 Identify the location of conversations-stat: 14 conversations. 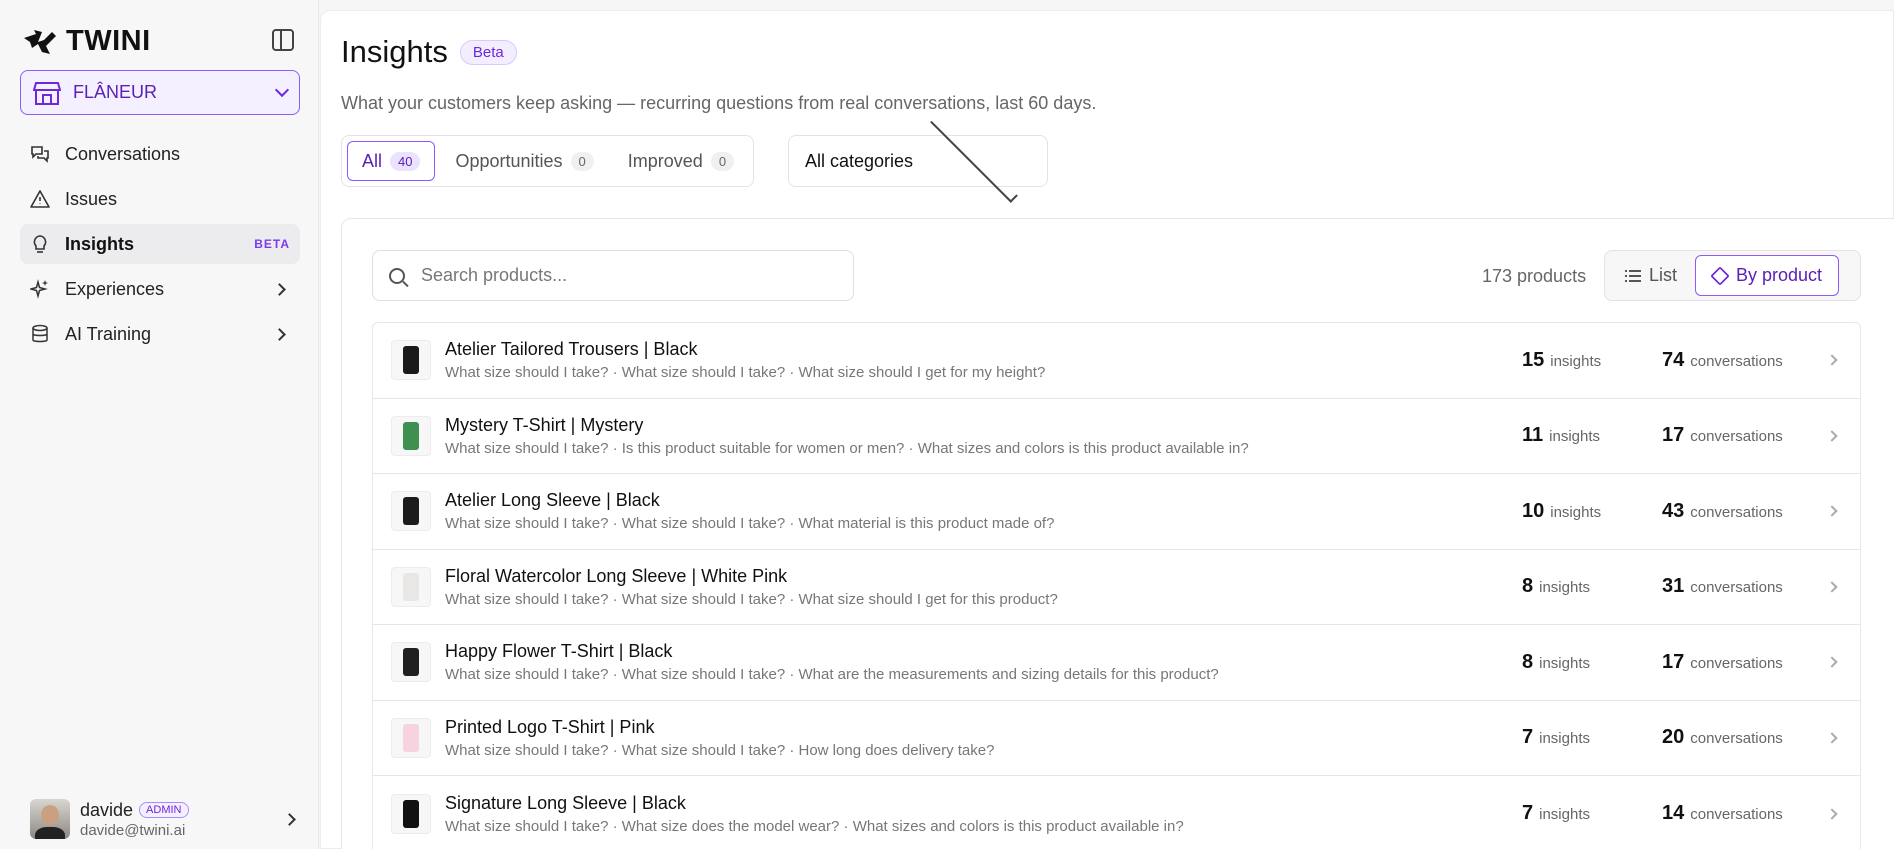
(1742, 813).